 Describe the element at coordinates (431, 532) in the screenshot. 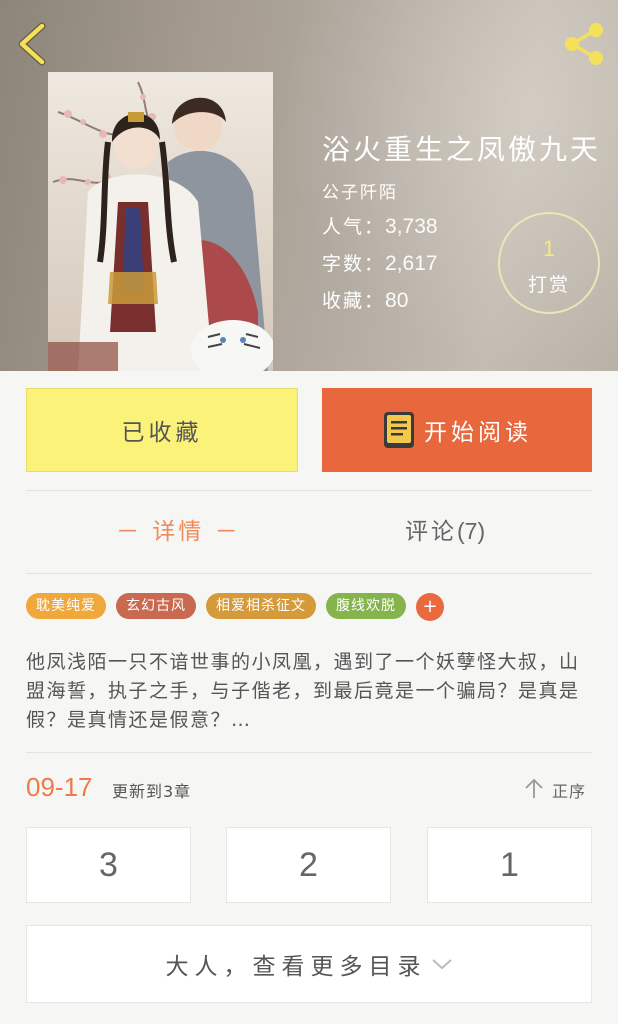

I see `tab-comments-label: 评论` at that location.